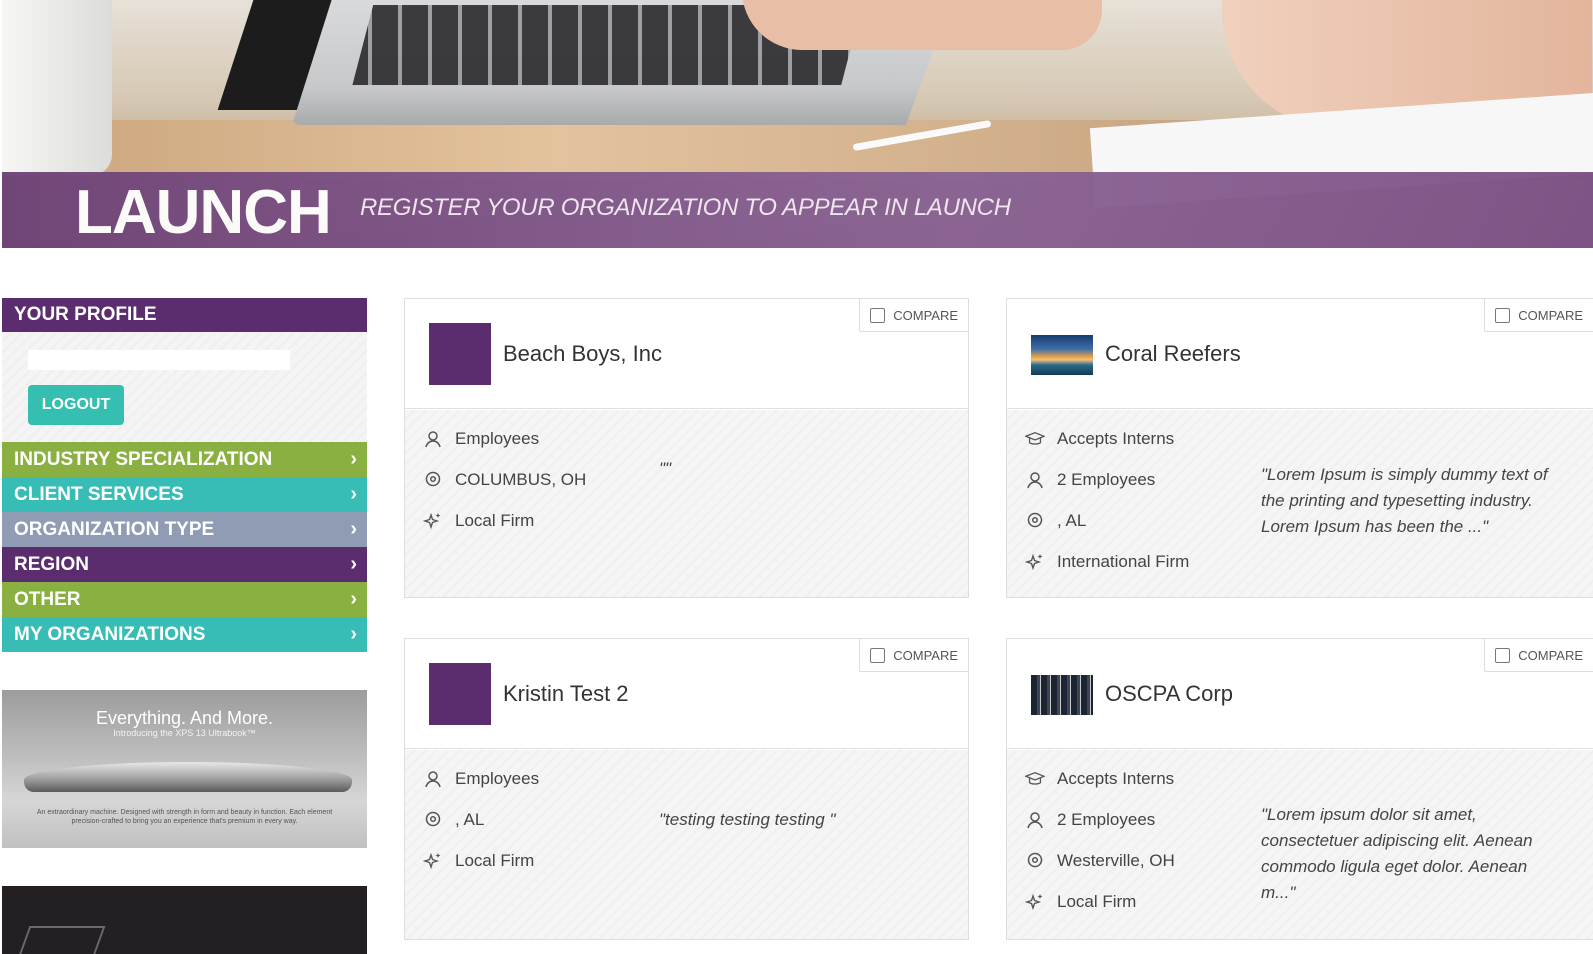 Image resolution: width=1593 pixels, height=954 pixels. Describe the element at coordinates (184, 599) in the screenshot. I see `menu-other: OTHER ›` at that location.